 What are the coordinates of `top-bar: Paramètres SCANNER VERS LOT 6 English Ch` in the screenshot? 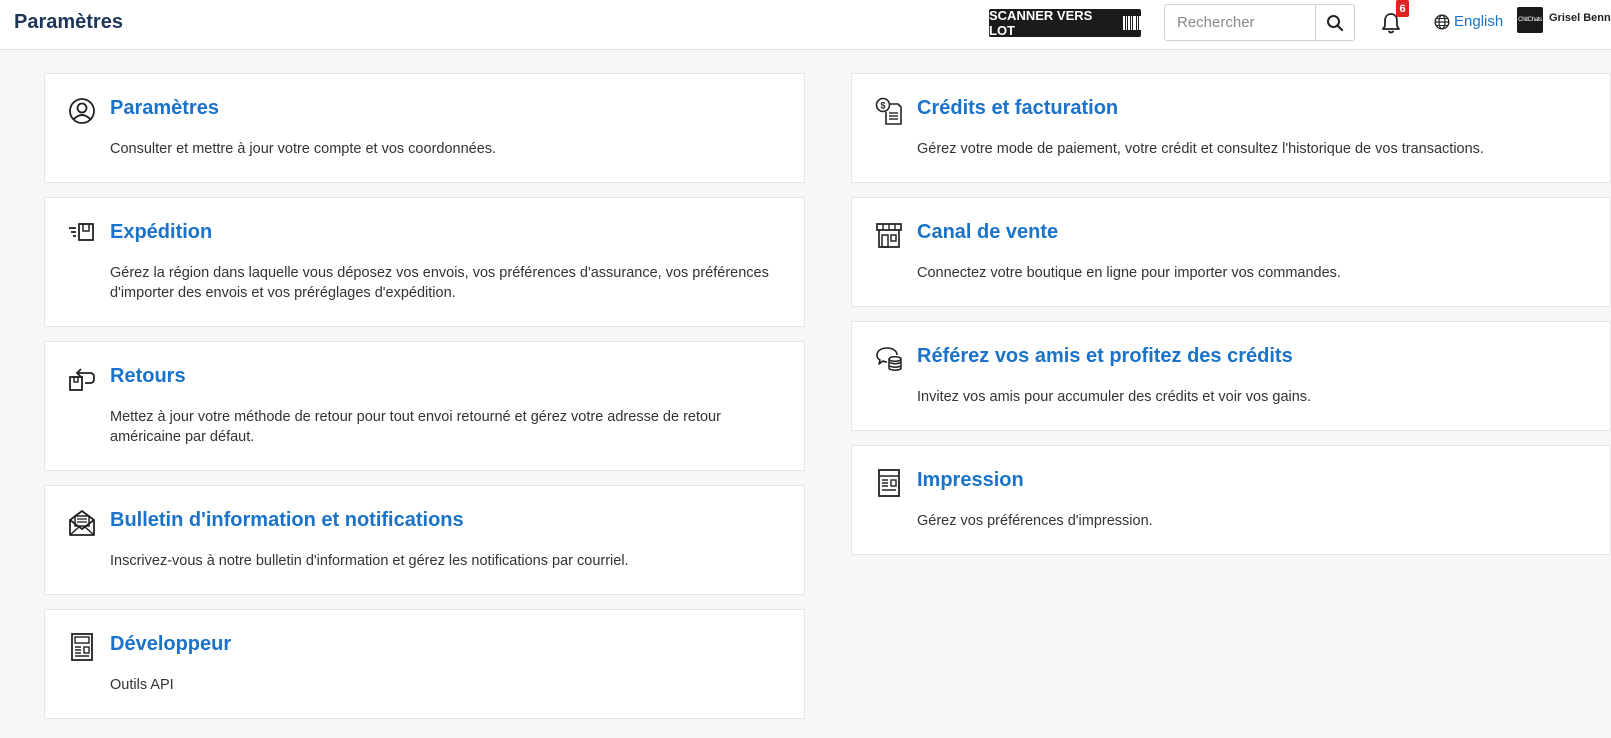 It's located at (805, 25).